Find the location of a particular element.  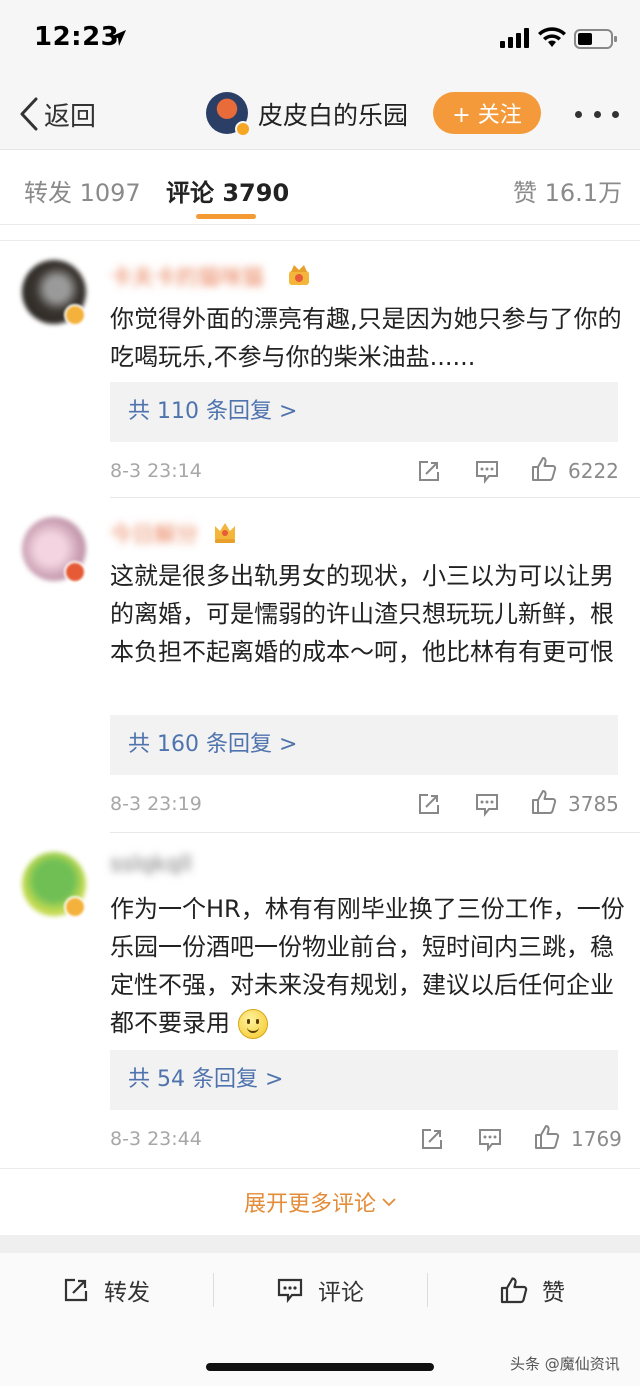

nav-bar: 返回 皮皮白的乐园 + 关注 is located at coordinates (320, 115).